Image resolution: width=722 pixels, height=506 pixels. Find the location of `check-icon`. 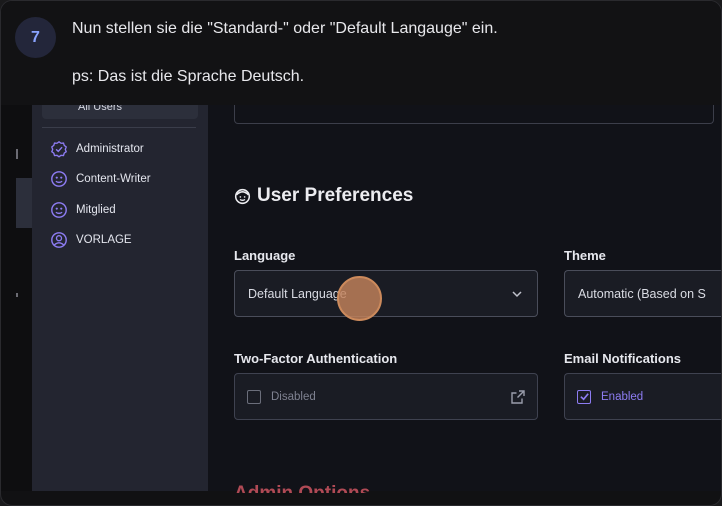

check-icon is located at coordinates (584, 397).